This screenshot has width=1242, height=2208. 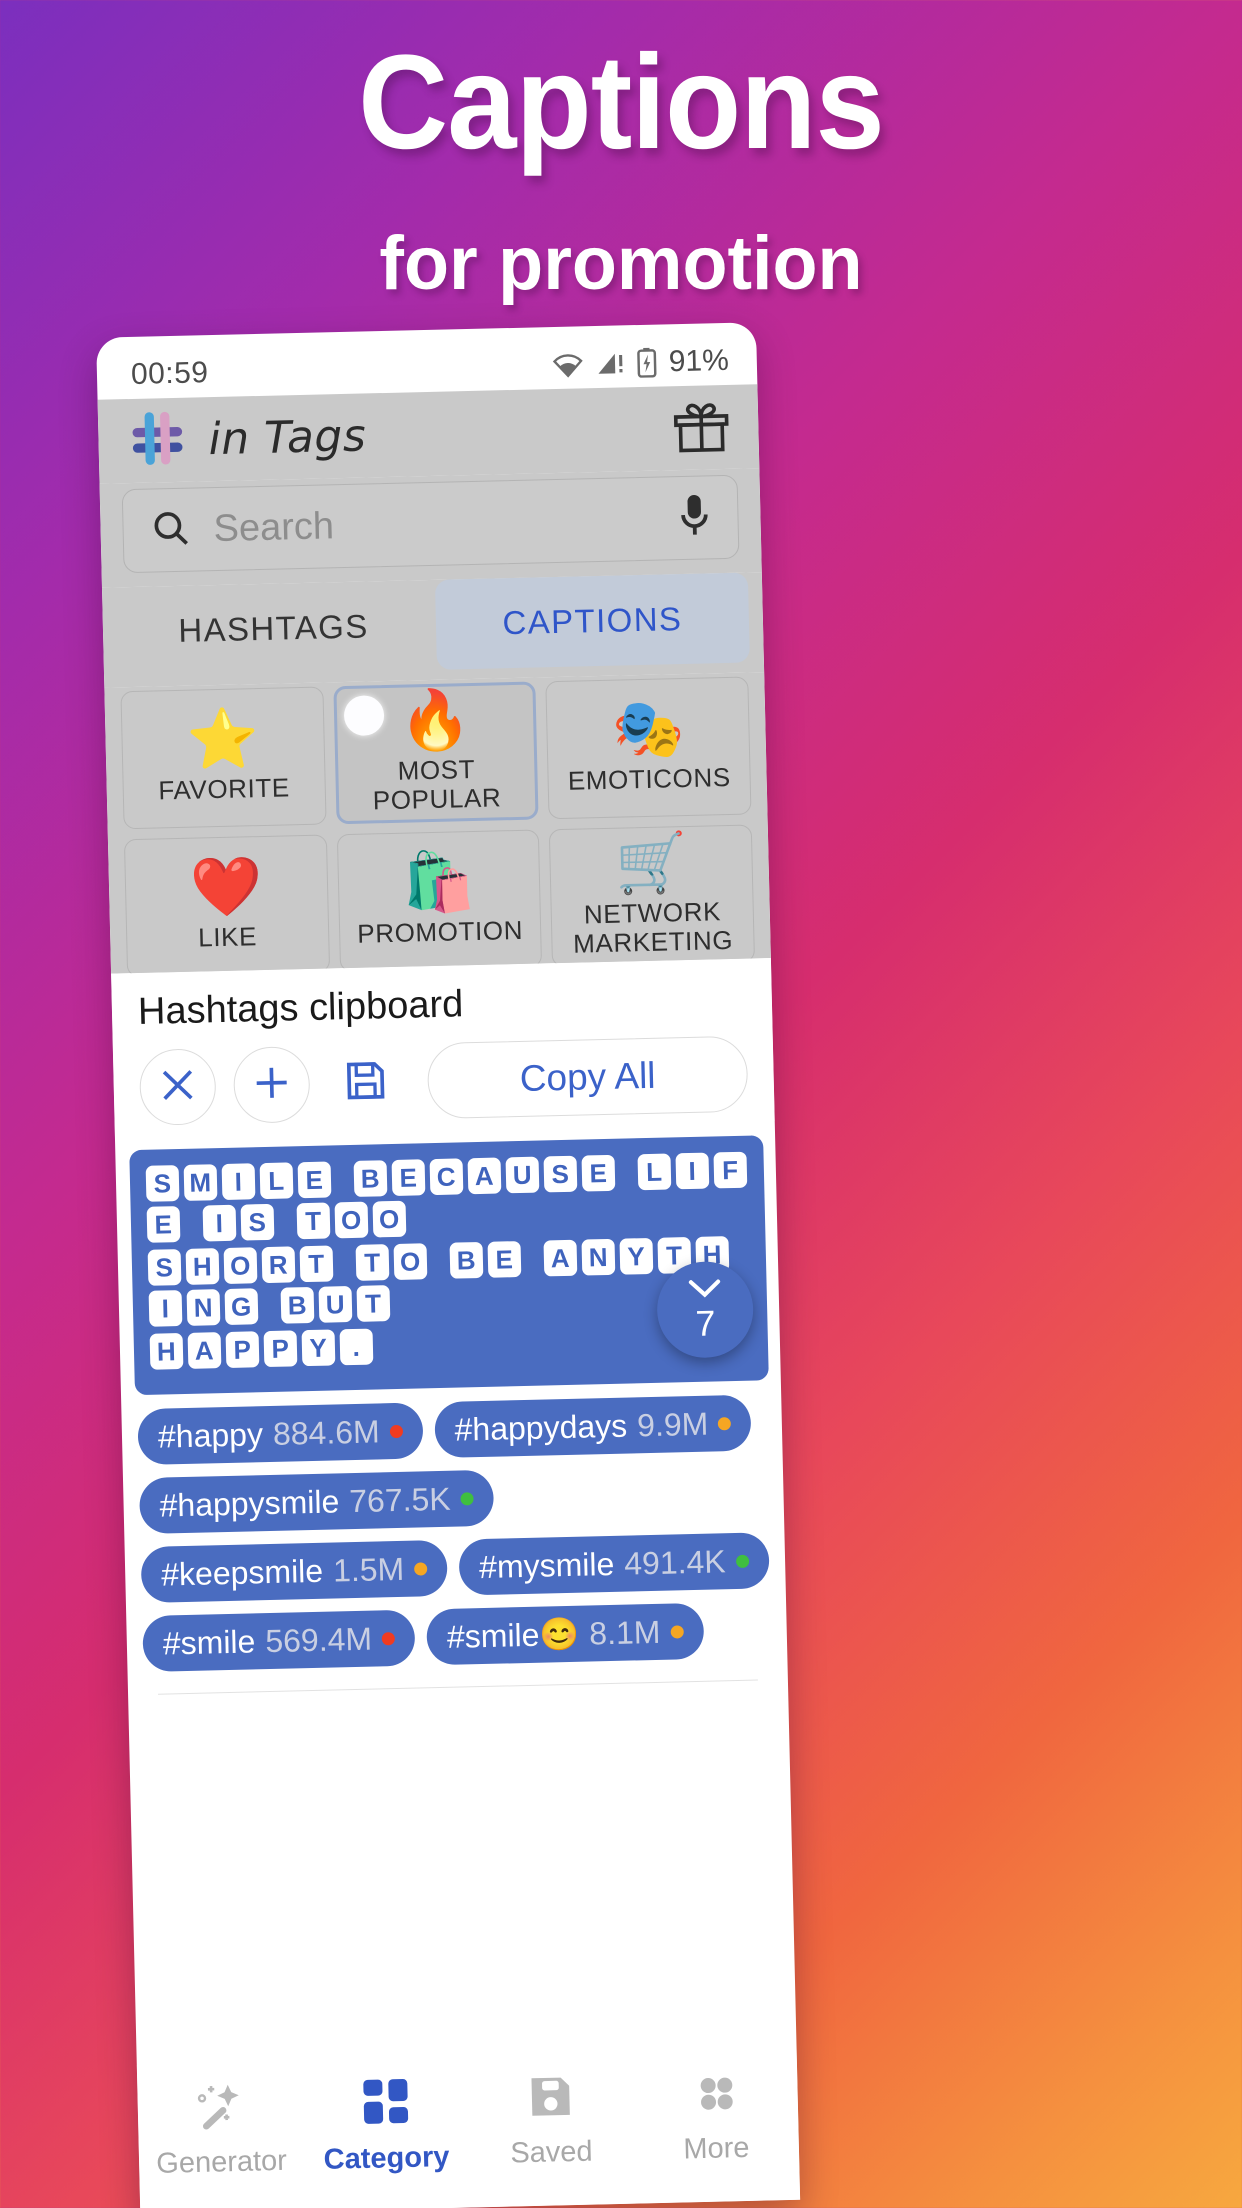 I want to click on hashtag-chip: #happysmile 767.5K, so click(x=316, y=1502).